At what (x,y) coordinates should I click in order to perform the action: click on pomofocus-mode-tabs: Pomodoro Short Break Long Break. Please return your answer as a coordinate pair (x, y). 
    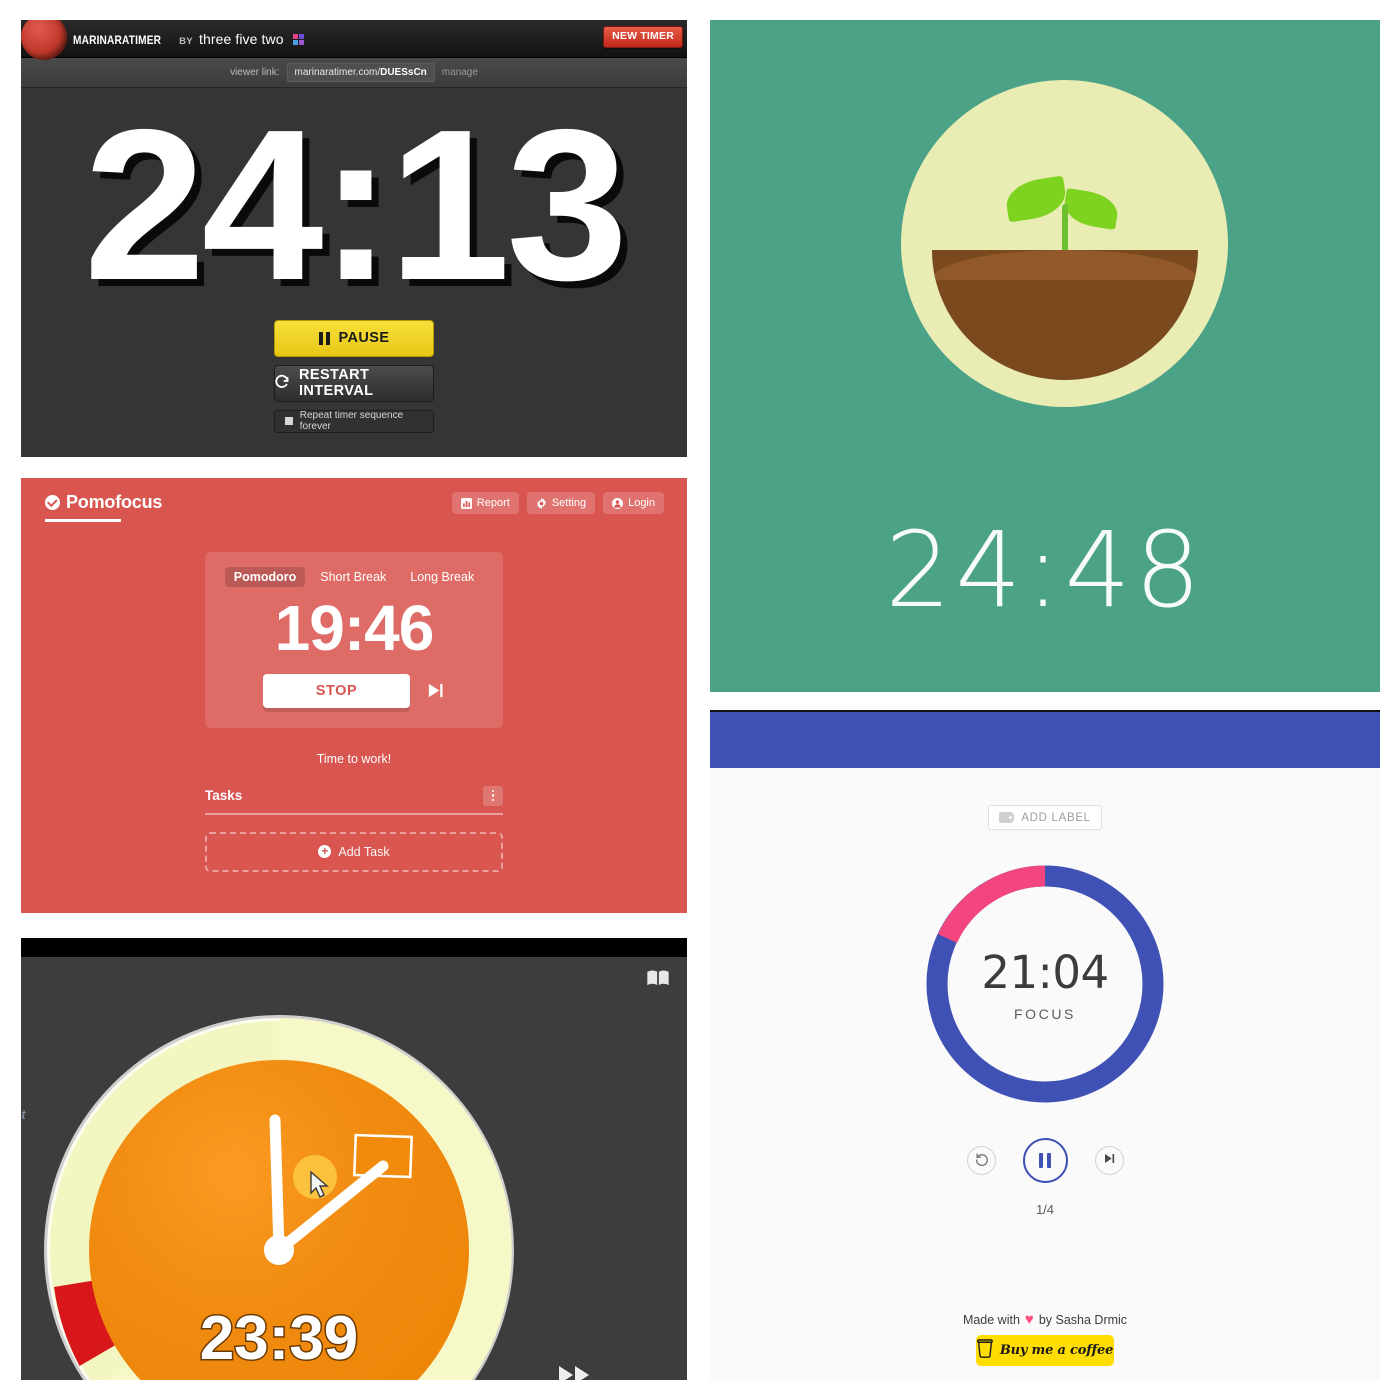
    Looking at the image, I should click on (354, 577).